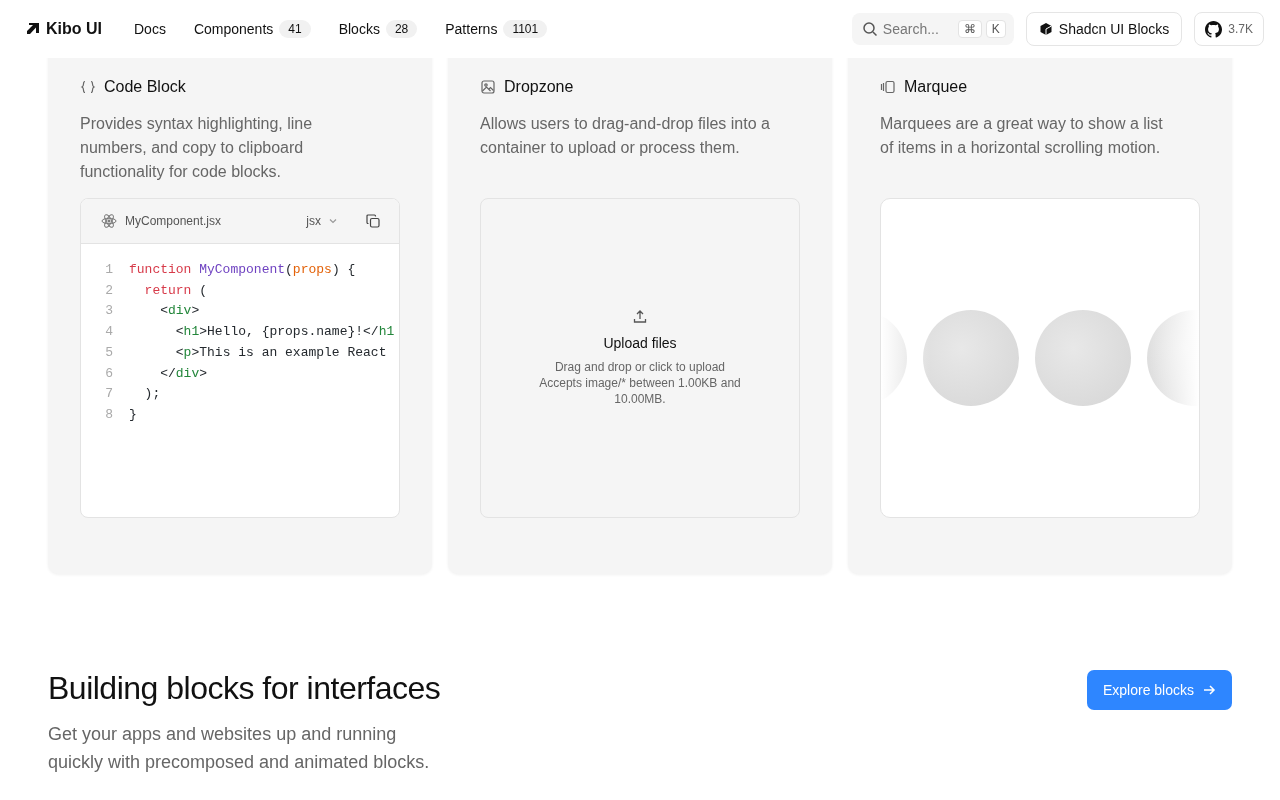 The height and width of the screenshot is (800, 1280). Describe the element at coordinates (145, 87) in the screenshot. I see `card-title: Code Block` at that location.